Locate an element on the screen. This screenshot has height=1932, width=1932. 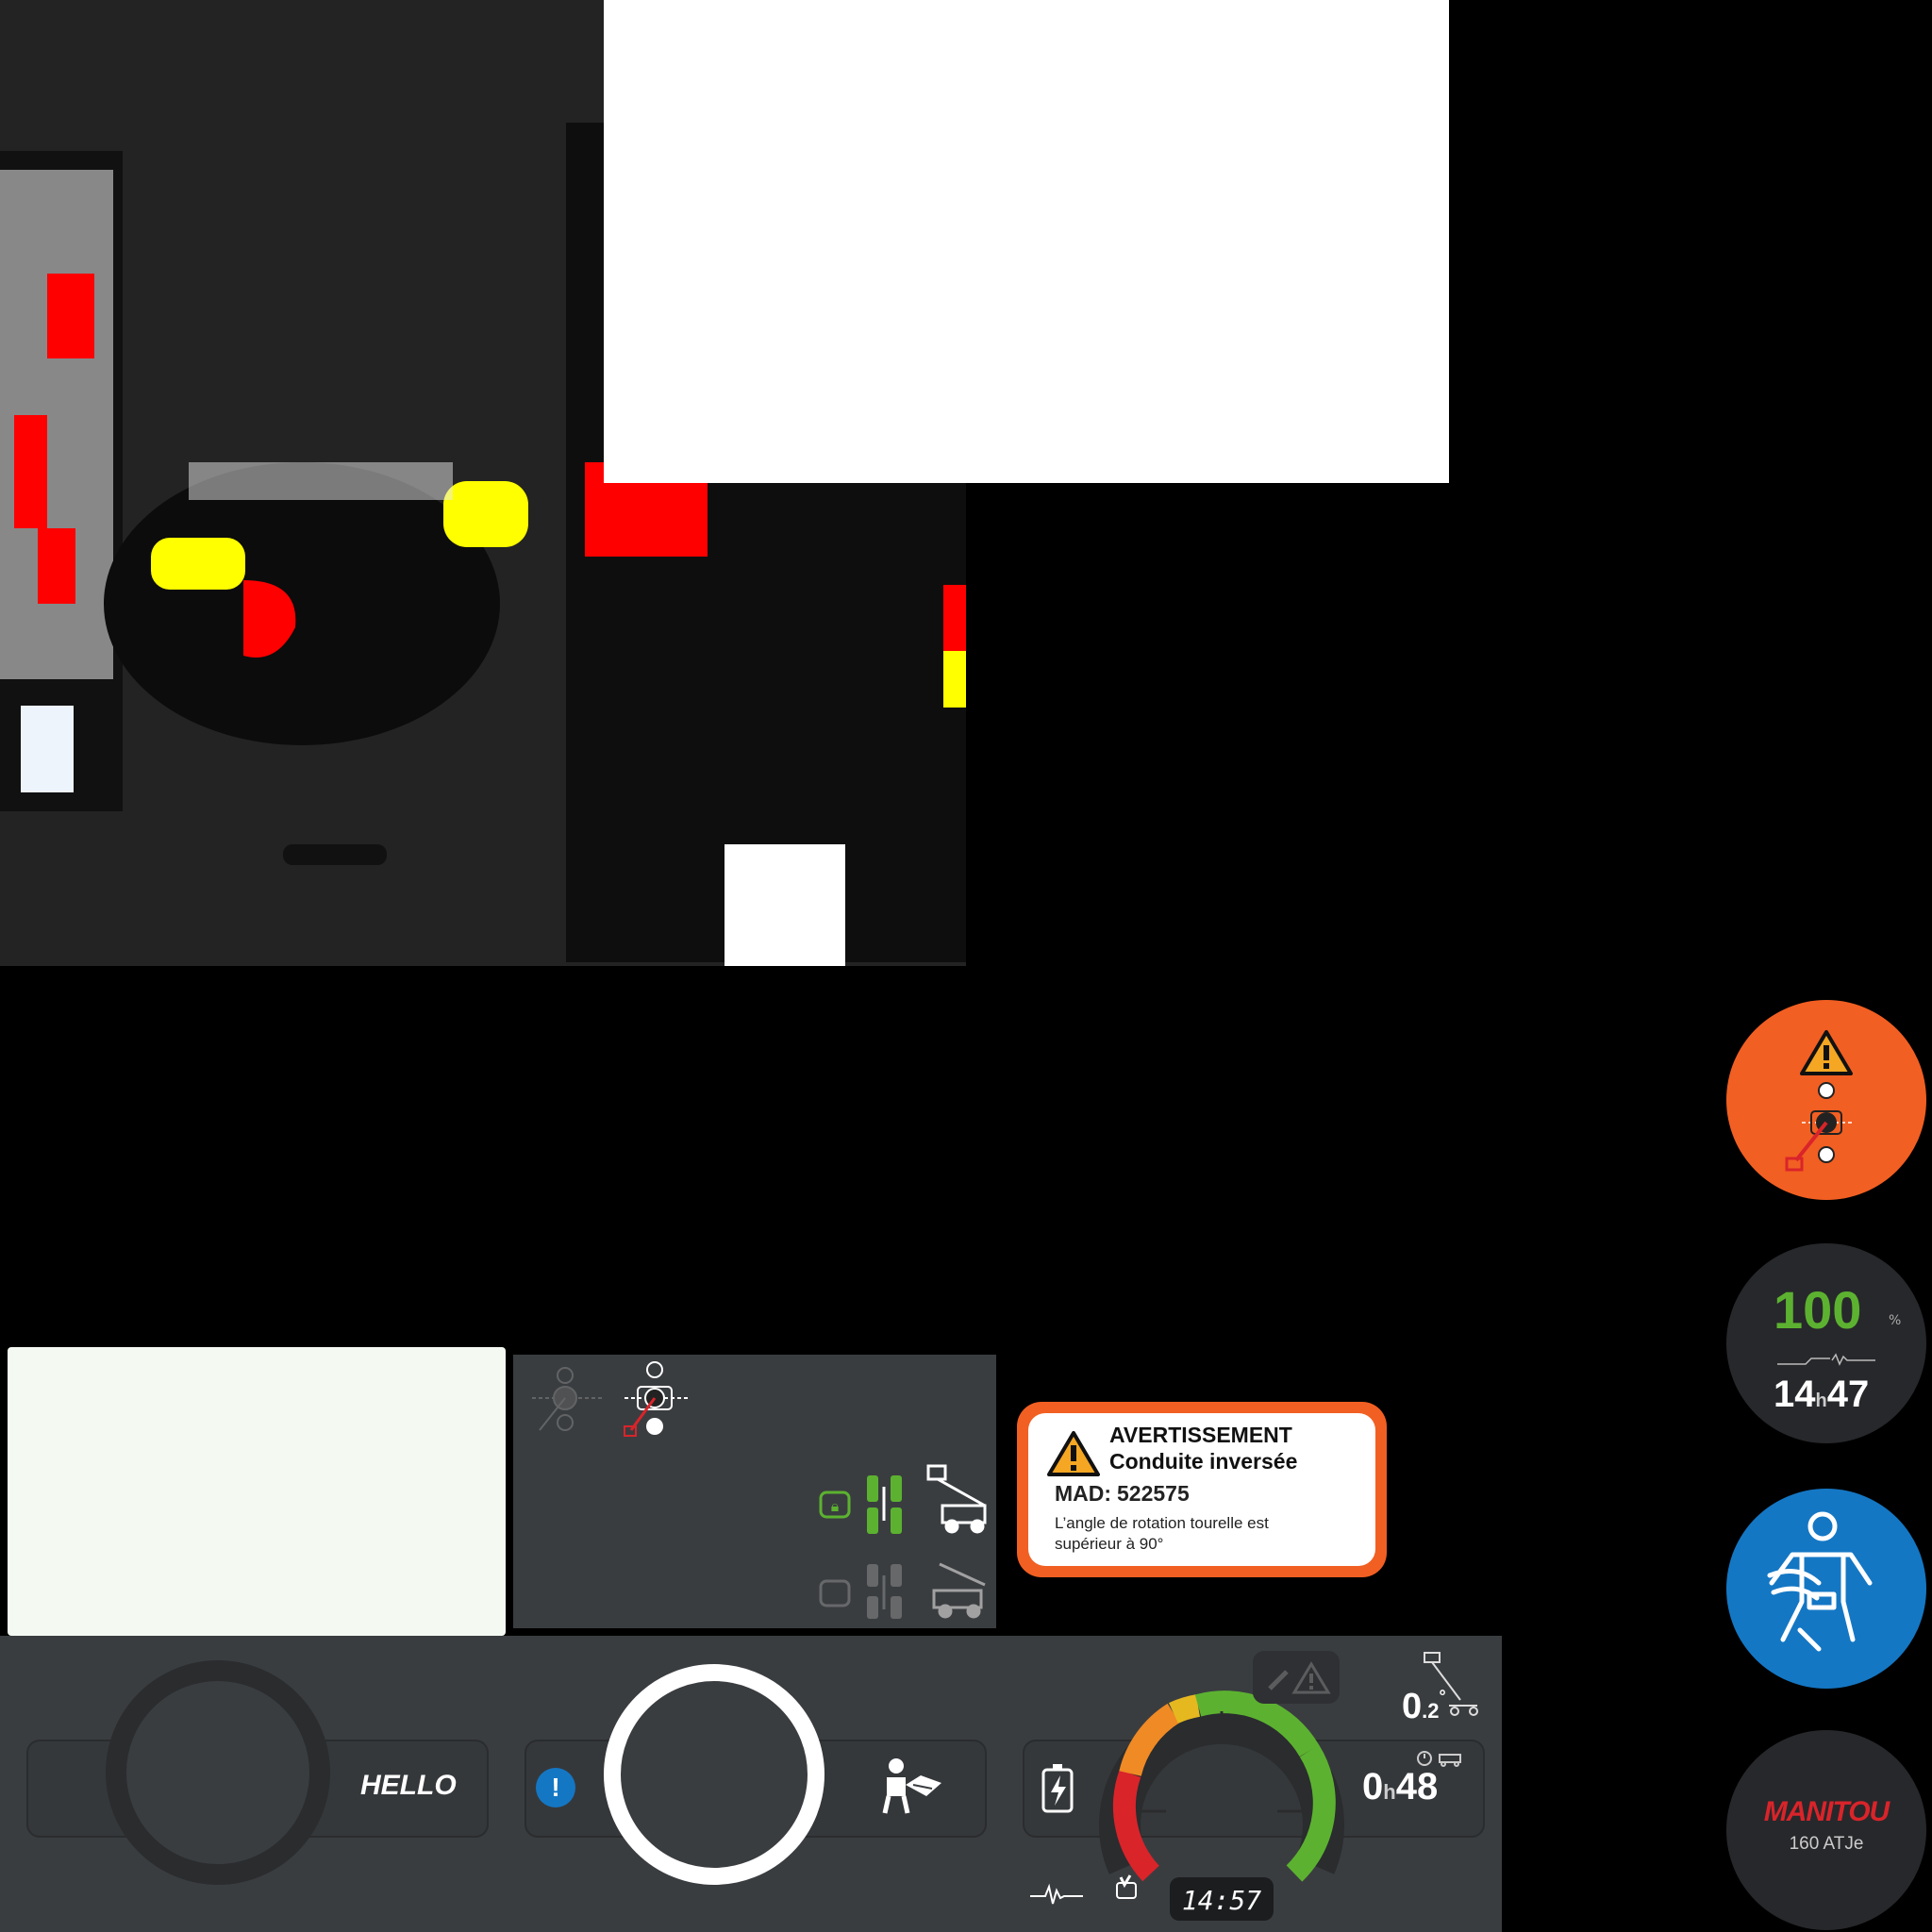
blank-white-panel is located at coordinates (1027, 241).